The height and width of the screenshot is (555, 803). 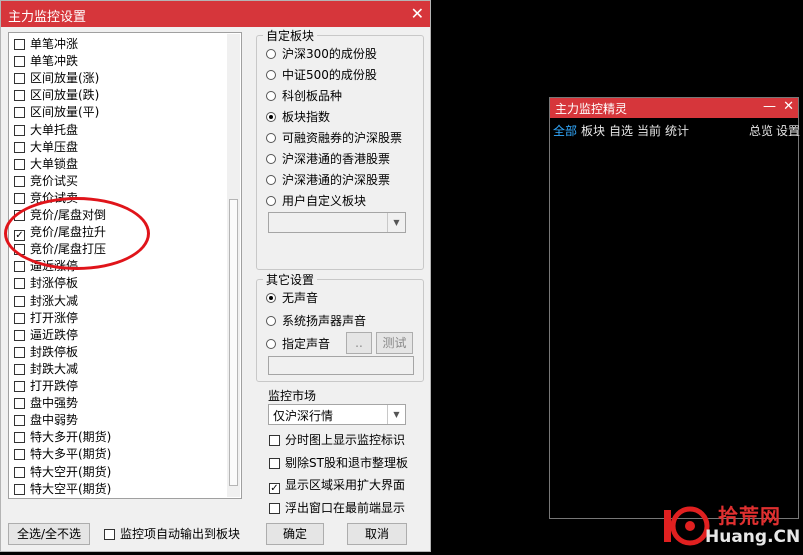 What do you see at coordinates (46, 164) in the screenshot?
I see `list-item: 大单锁盘` at bounding box center [46, 164].